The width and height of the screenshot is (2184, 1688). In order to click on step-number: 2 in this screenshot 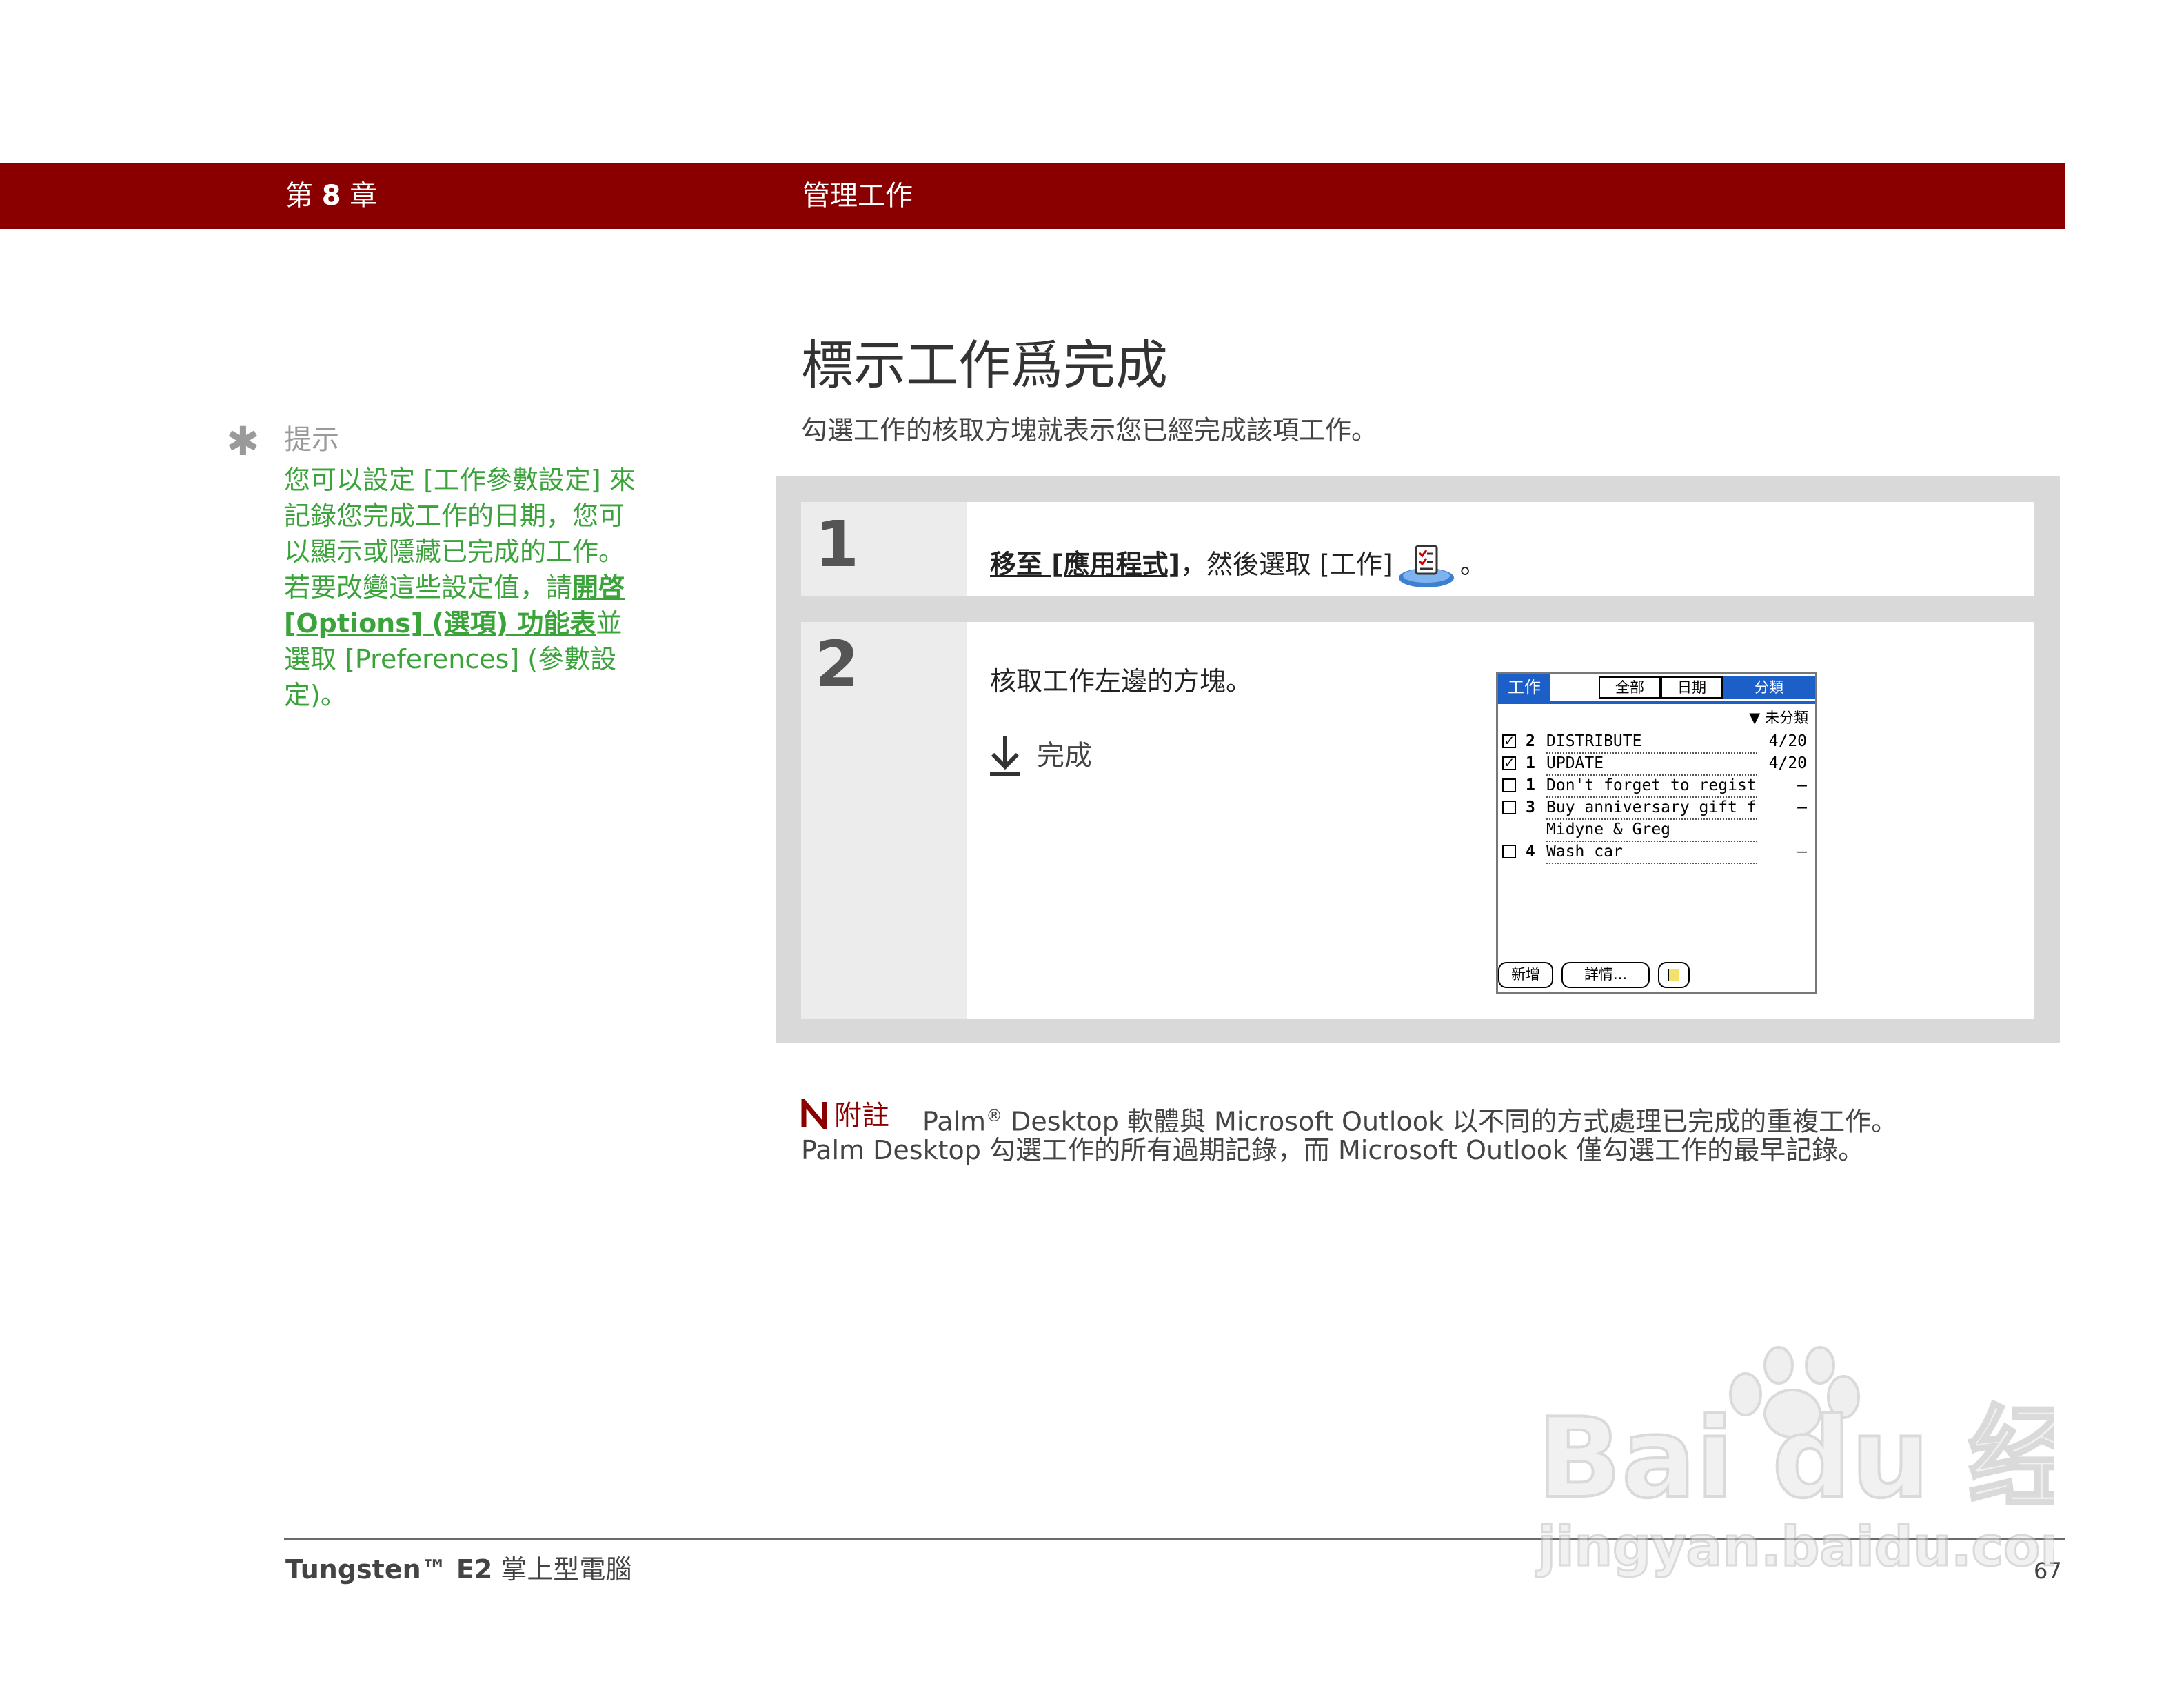, I will do `click(837, 664)`.